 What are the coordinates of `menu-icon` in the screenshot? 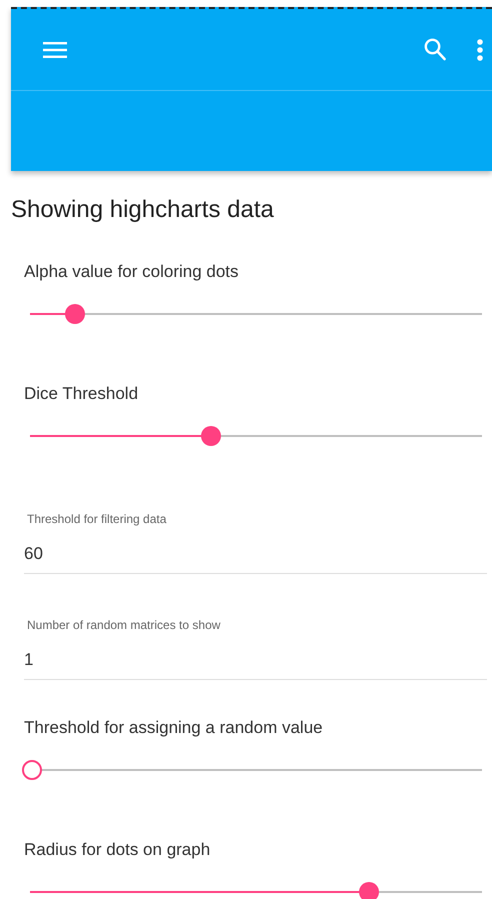 It's located at (55, 50).